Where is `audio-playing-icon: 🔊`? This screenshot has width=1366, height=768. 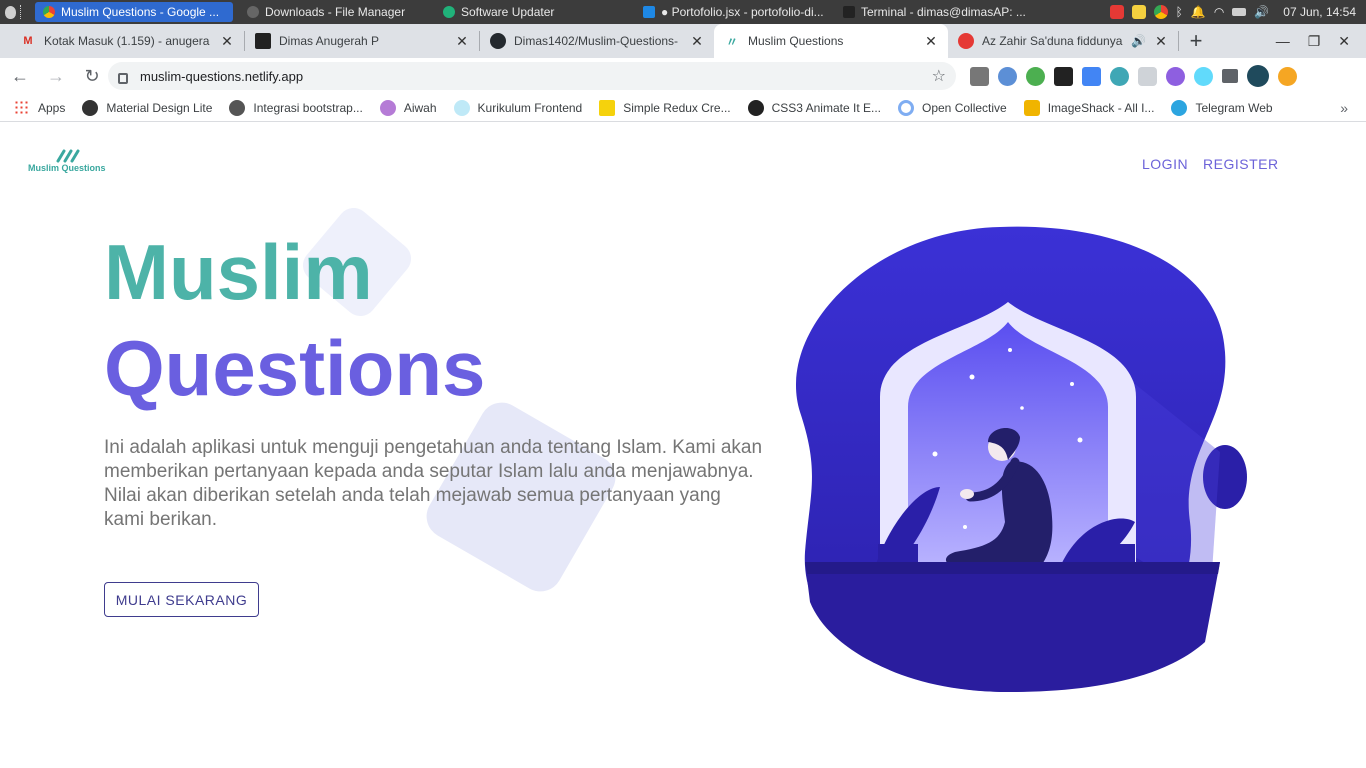 audio-playing-icon: 🔊 is located at coordinates (1138, 41).